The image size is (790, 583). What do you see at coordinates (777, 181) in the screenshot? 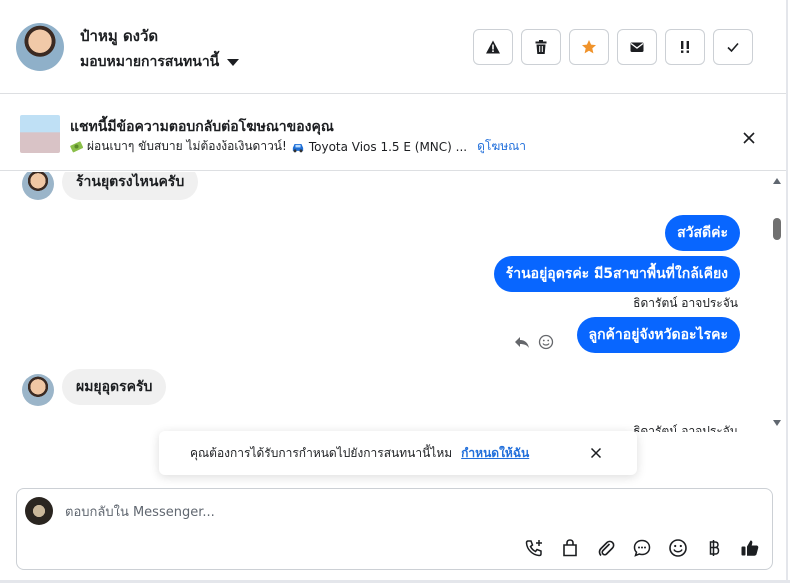
I see `scroll-up-arrow` at bounding box center [777, 181].